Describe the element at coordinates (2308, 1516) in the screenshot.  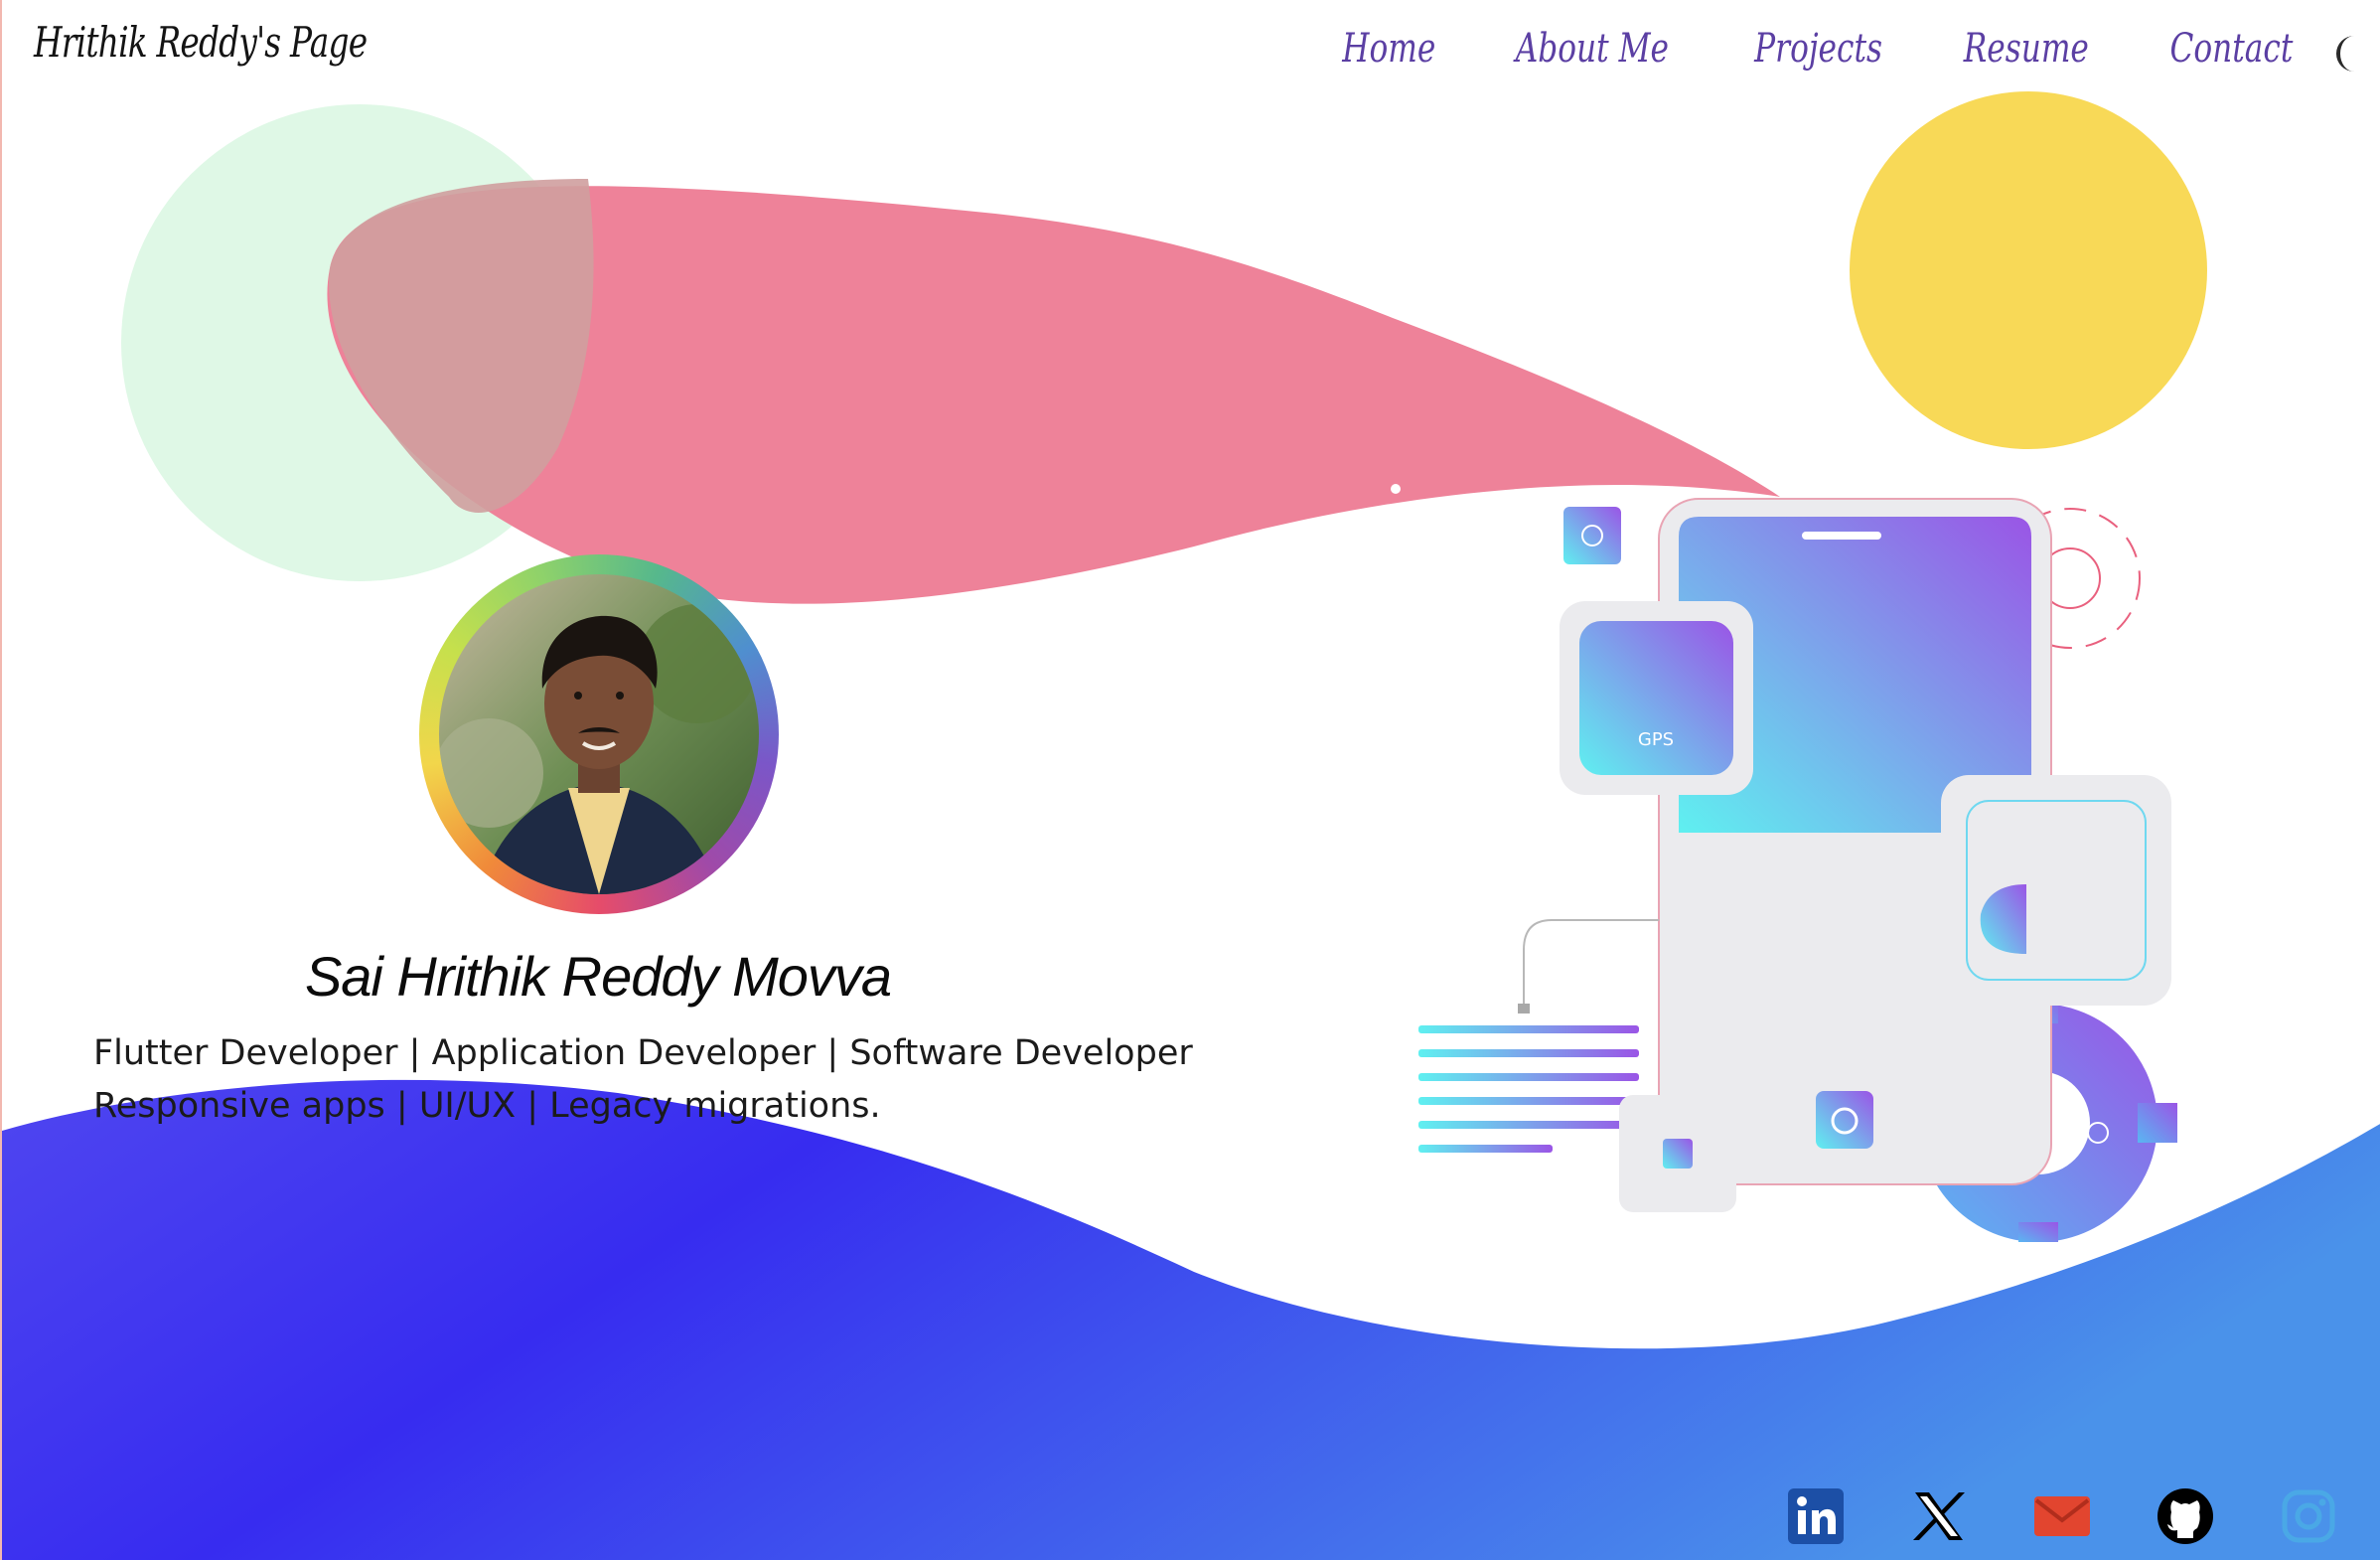
I see `instagram-icon` at that location.